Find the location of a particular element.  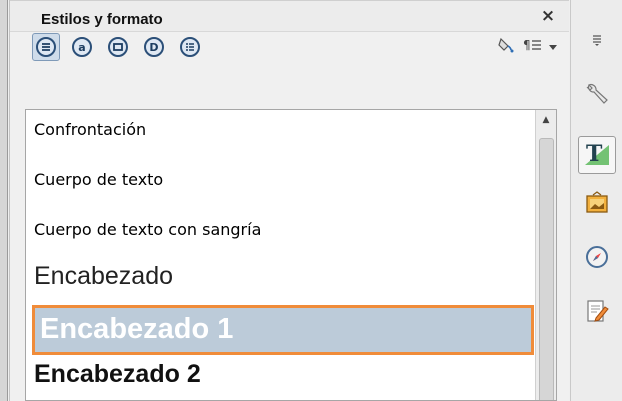

paragraph-styles-button is located at coordinates (46, 47).